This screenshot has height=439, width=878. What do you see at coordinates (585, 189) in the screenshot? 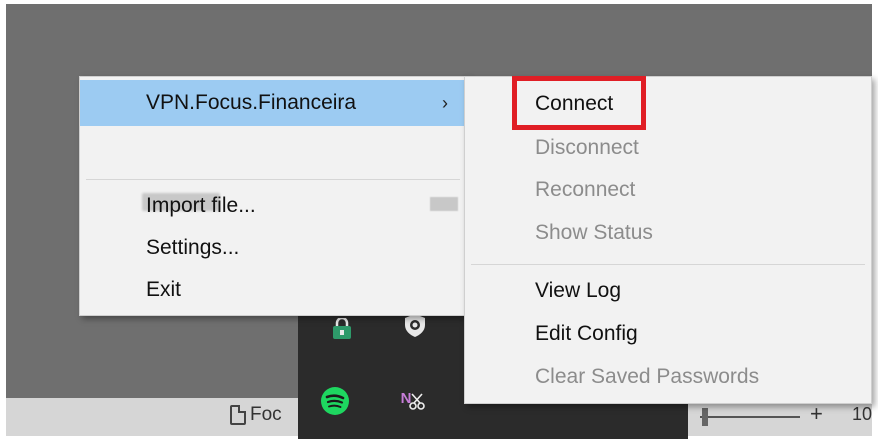
I see `menu-item-reconnect-label: Reconnect` at bounding box center [585, 189].